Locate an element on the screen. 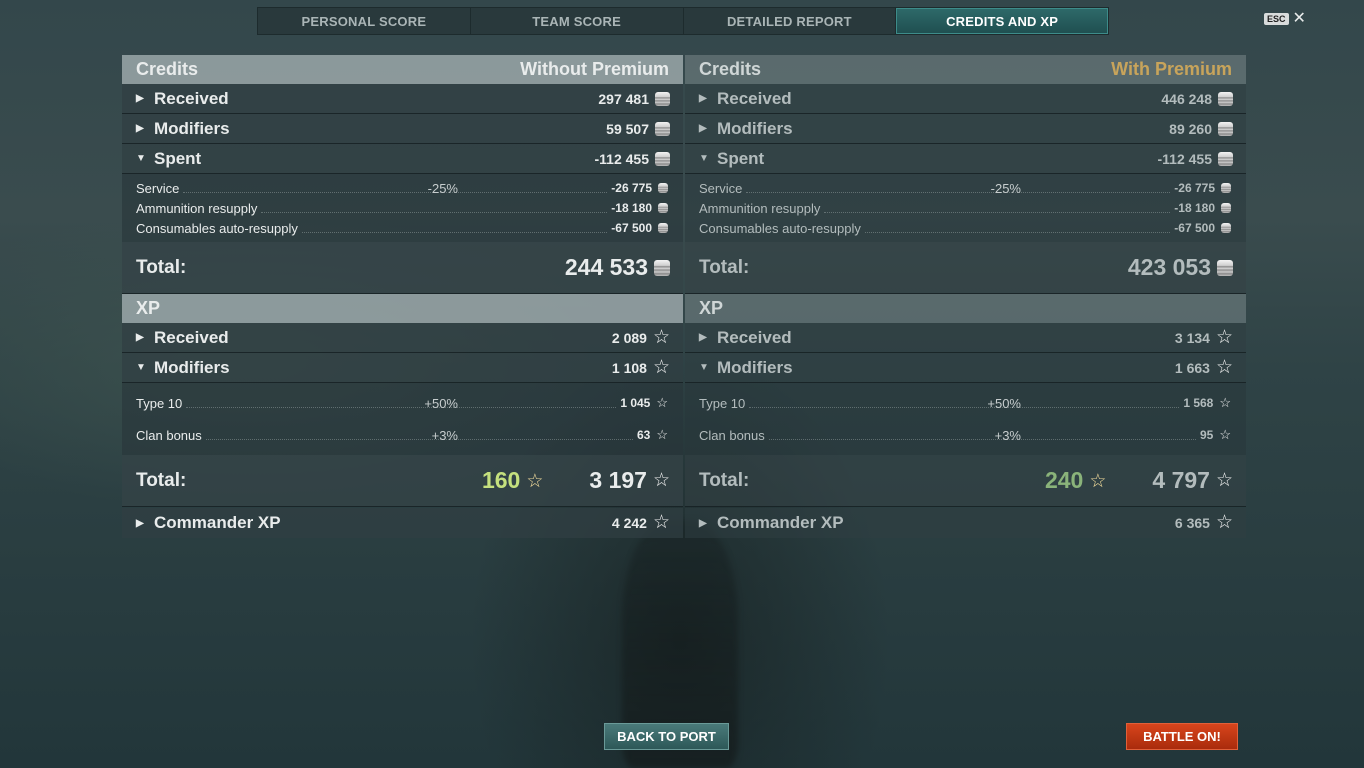  battle-on-button: BATTLE ON! is located at coordinates (1182, 736).